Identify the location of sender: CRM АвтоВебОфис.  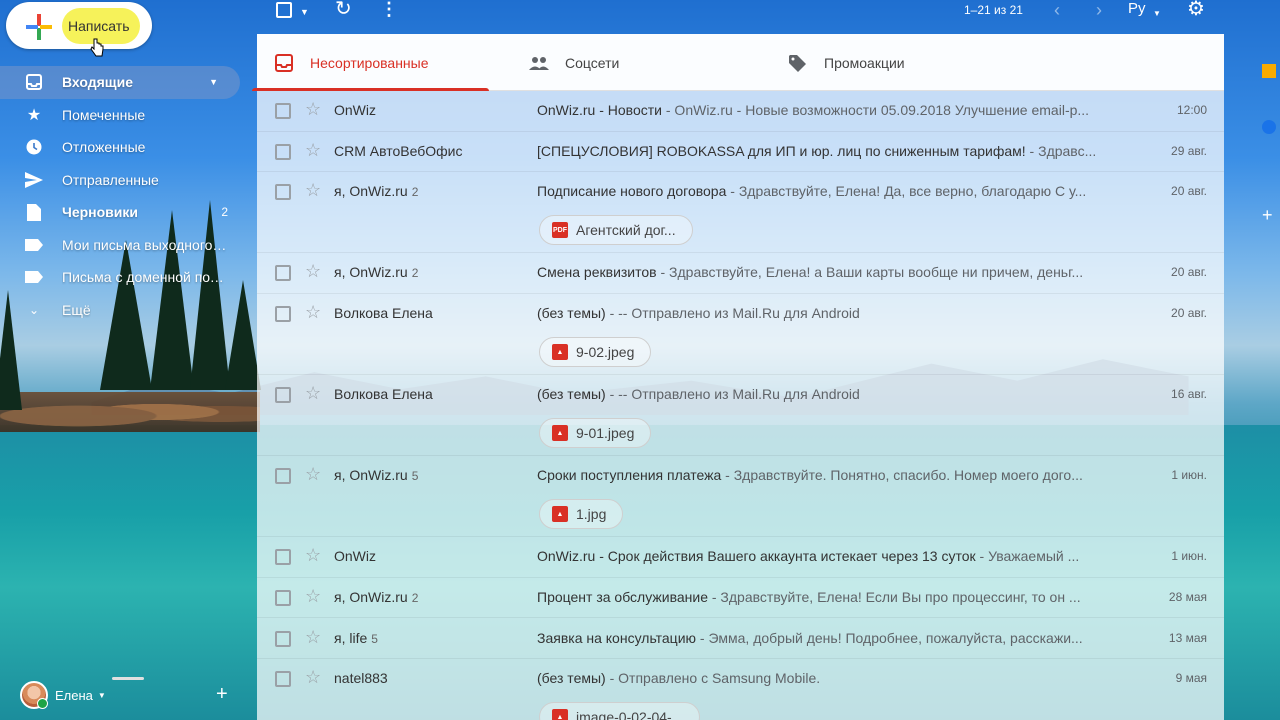
(429, 151).